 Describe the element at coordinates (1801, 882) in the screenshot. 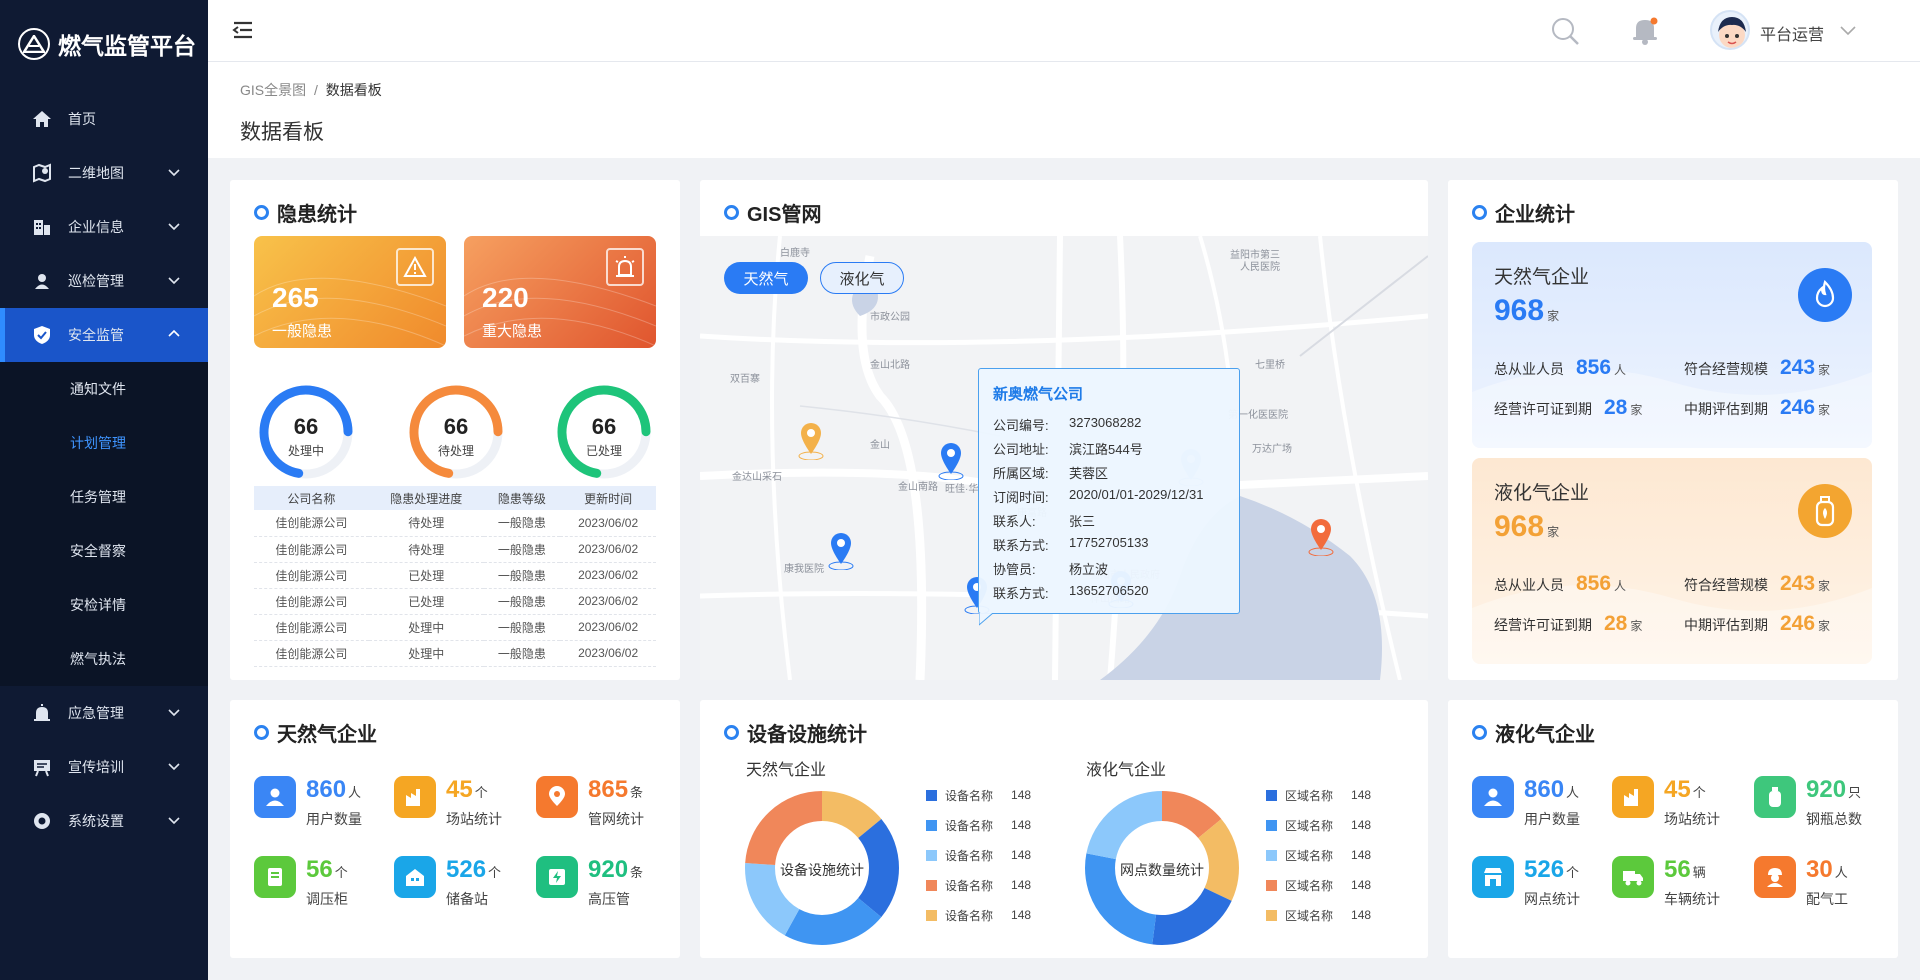

I see `metric-item: 30 人配气工` at that location.